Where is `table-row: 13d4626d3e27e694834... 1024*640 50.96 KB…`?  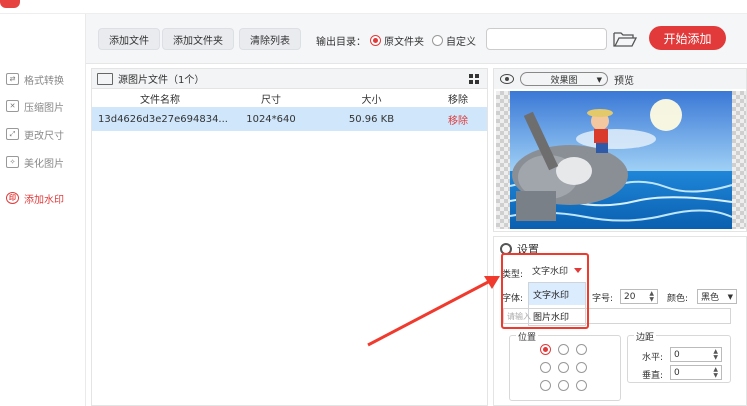 table-row: 13d4626d3e27e694834... 1024*640 50.96 KB… is located at coordinates (289, 119).